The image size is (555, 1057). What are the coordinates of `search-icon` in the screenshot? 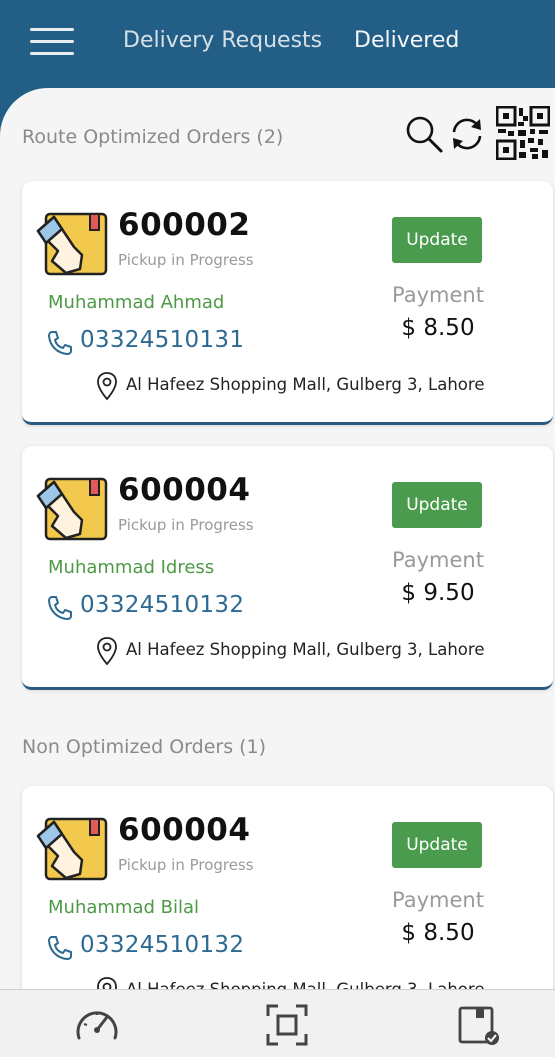 It's located at (424, 134).